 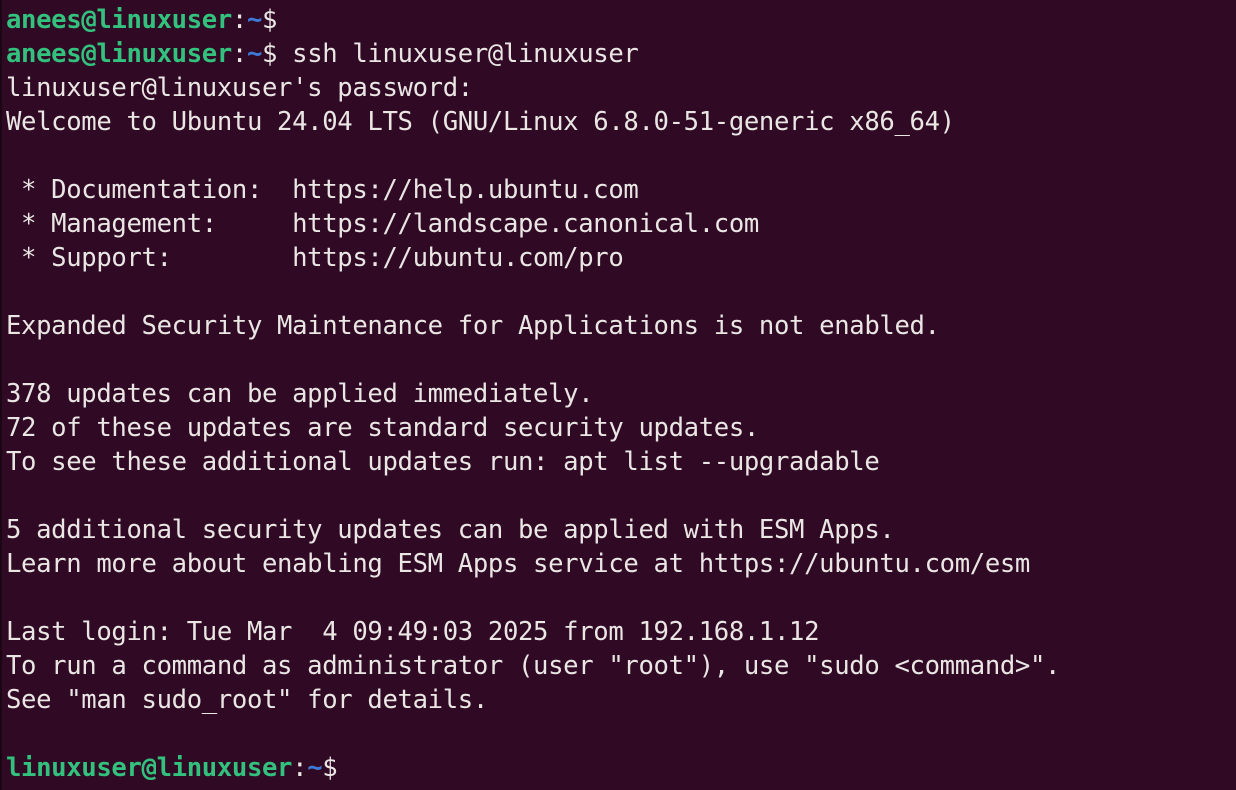 I want to click on output-line: 378 updates can be applied immediately., so click(x=300, y=394).